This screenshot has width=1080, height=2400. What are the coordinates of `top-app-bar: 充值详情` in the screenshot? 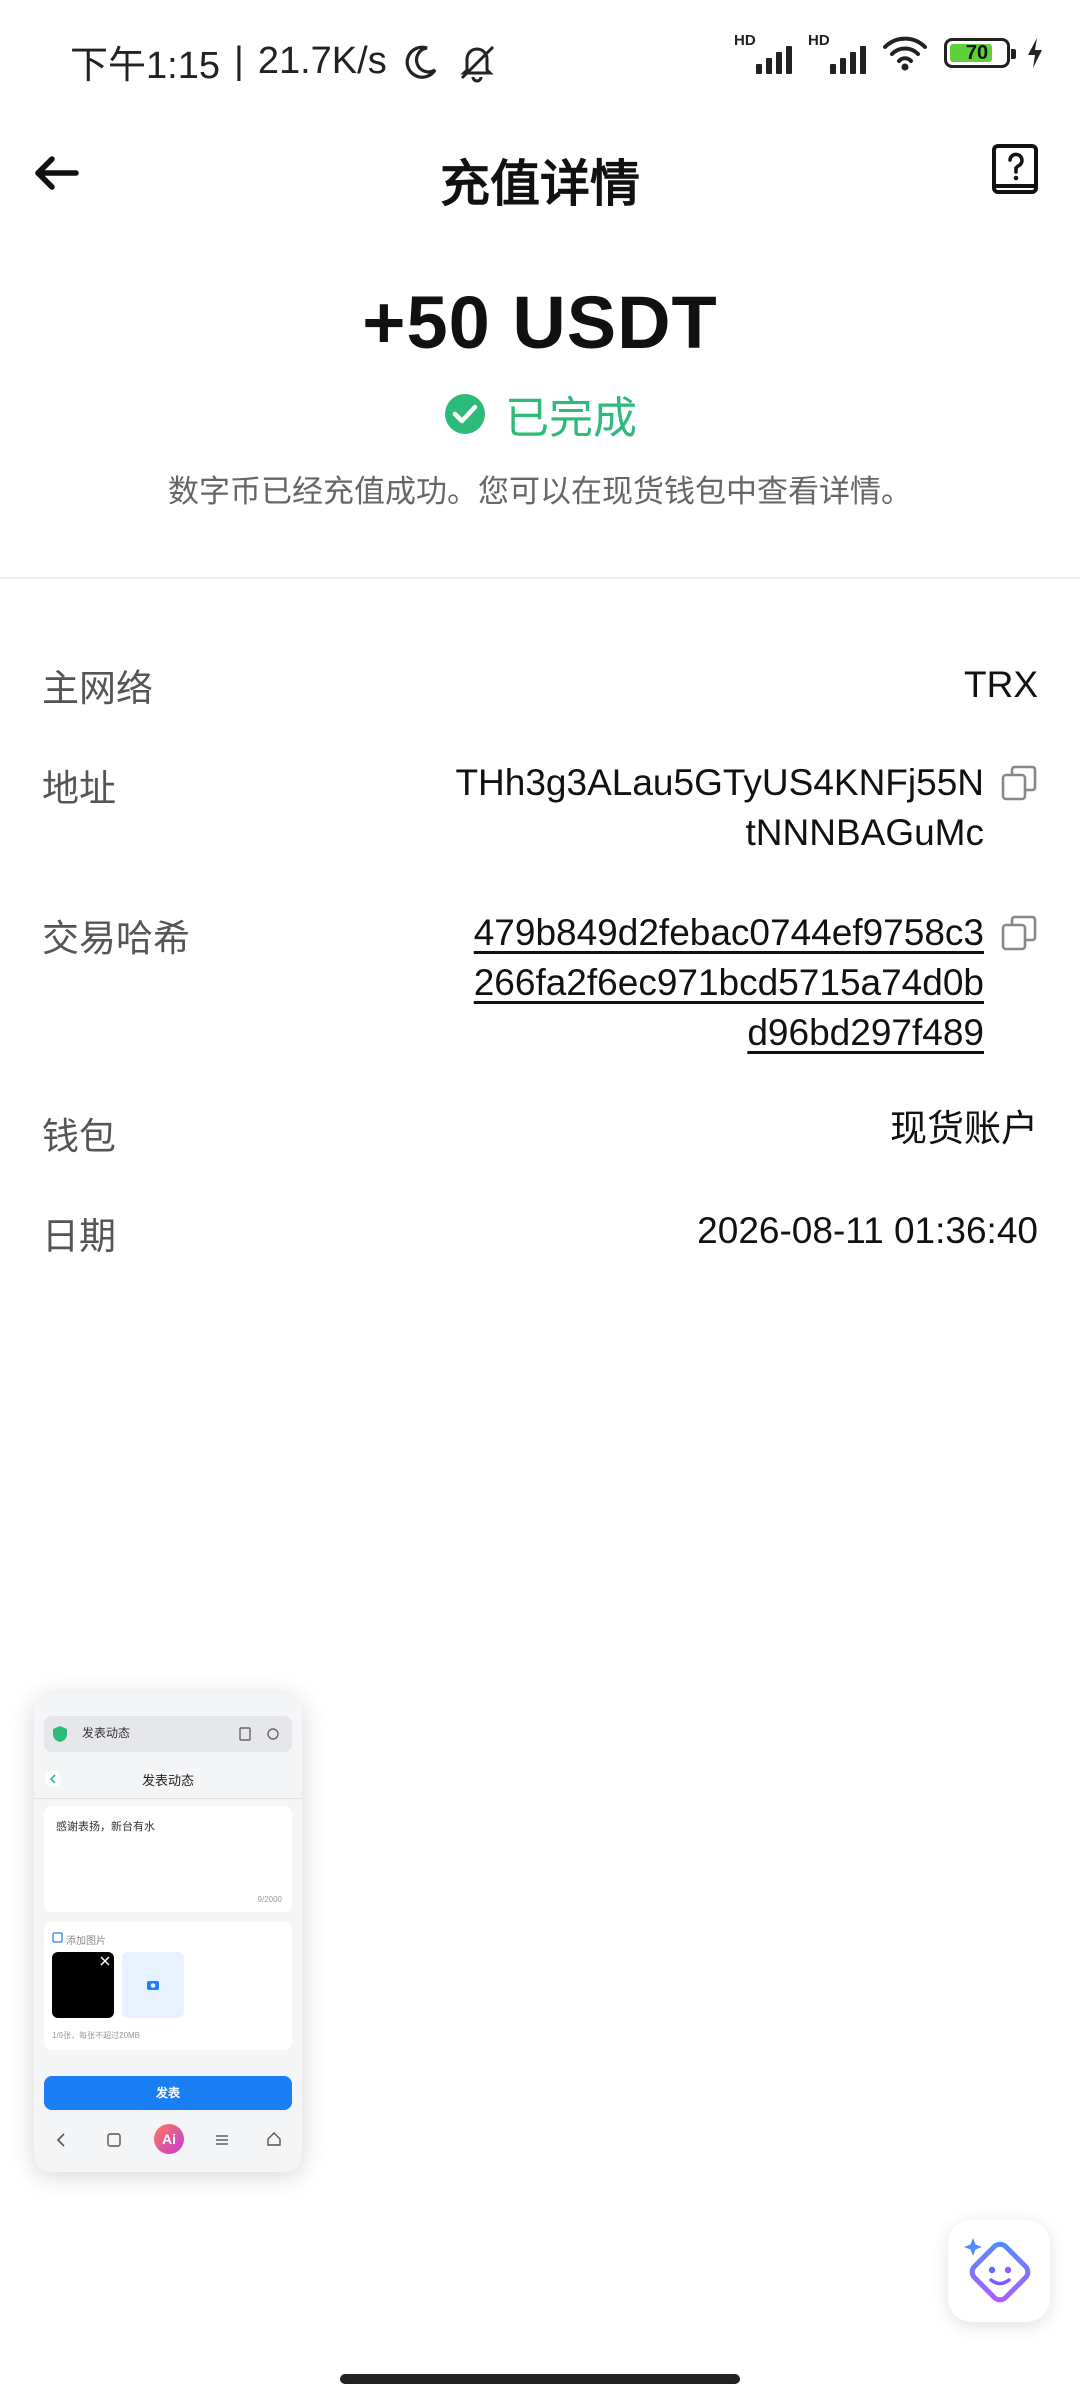 It's located at (540, 173).